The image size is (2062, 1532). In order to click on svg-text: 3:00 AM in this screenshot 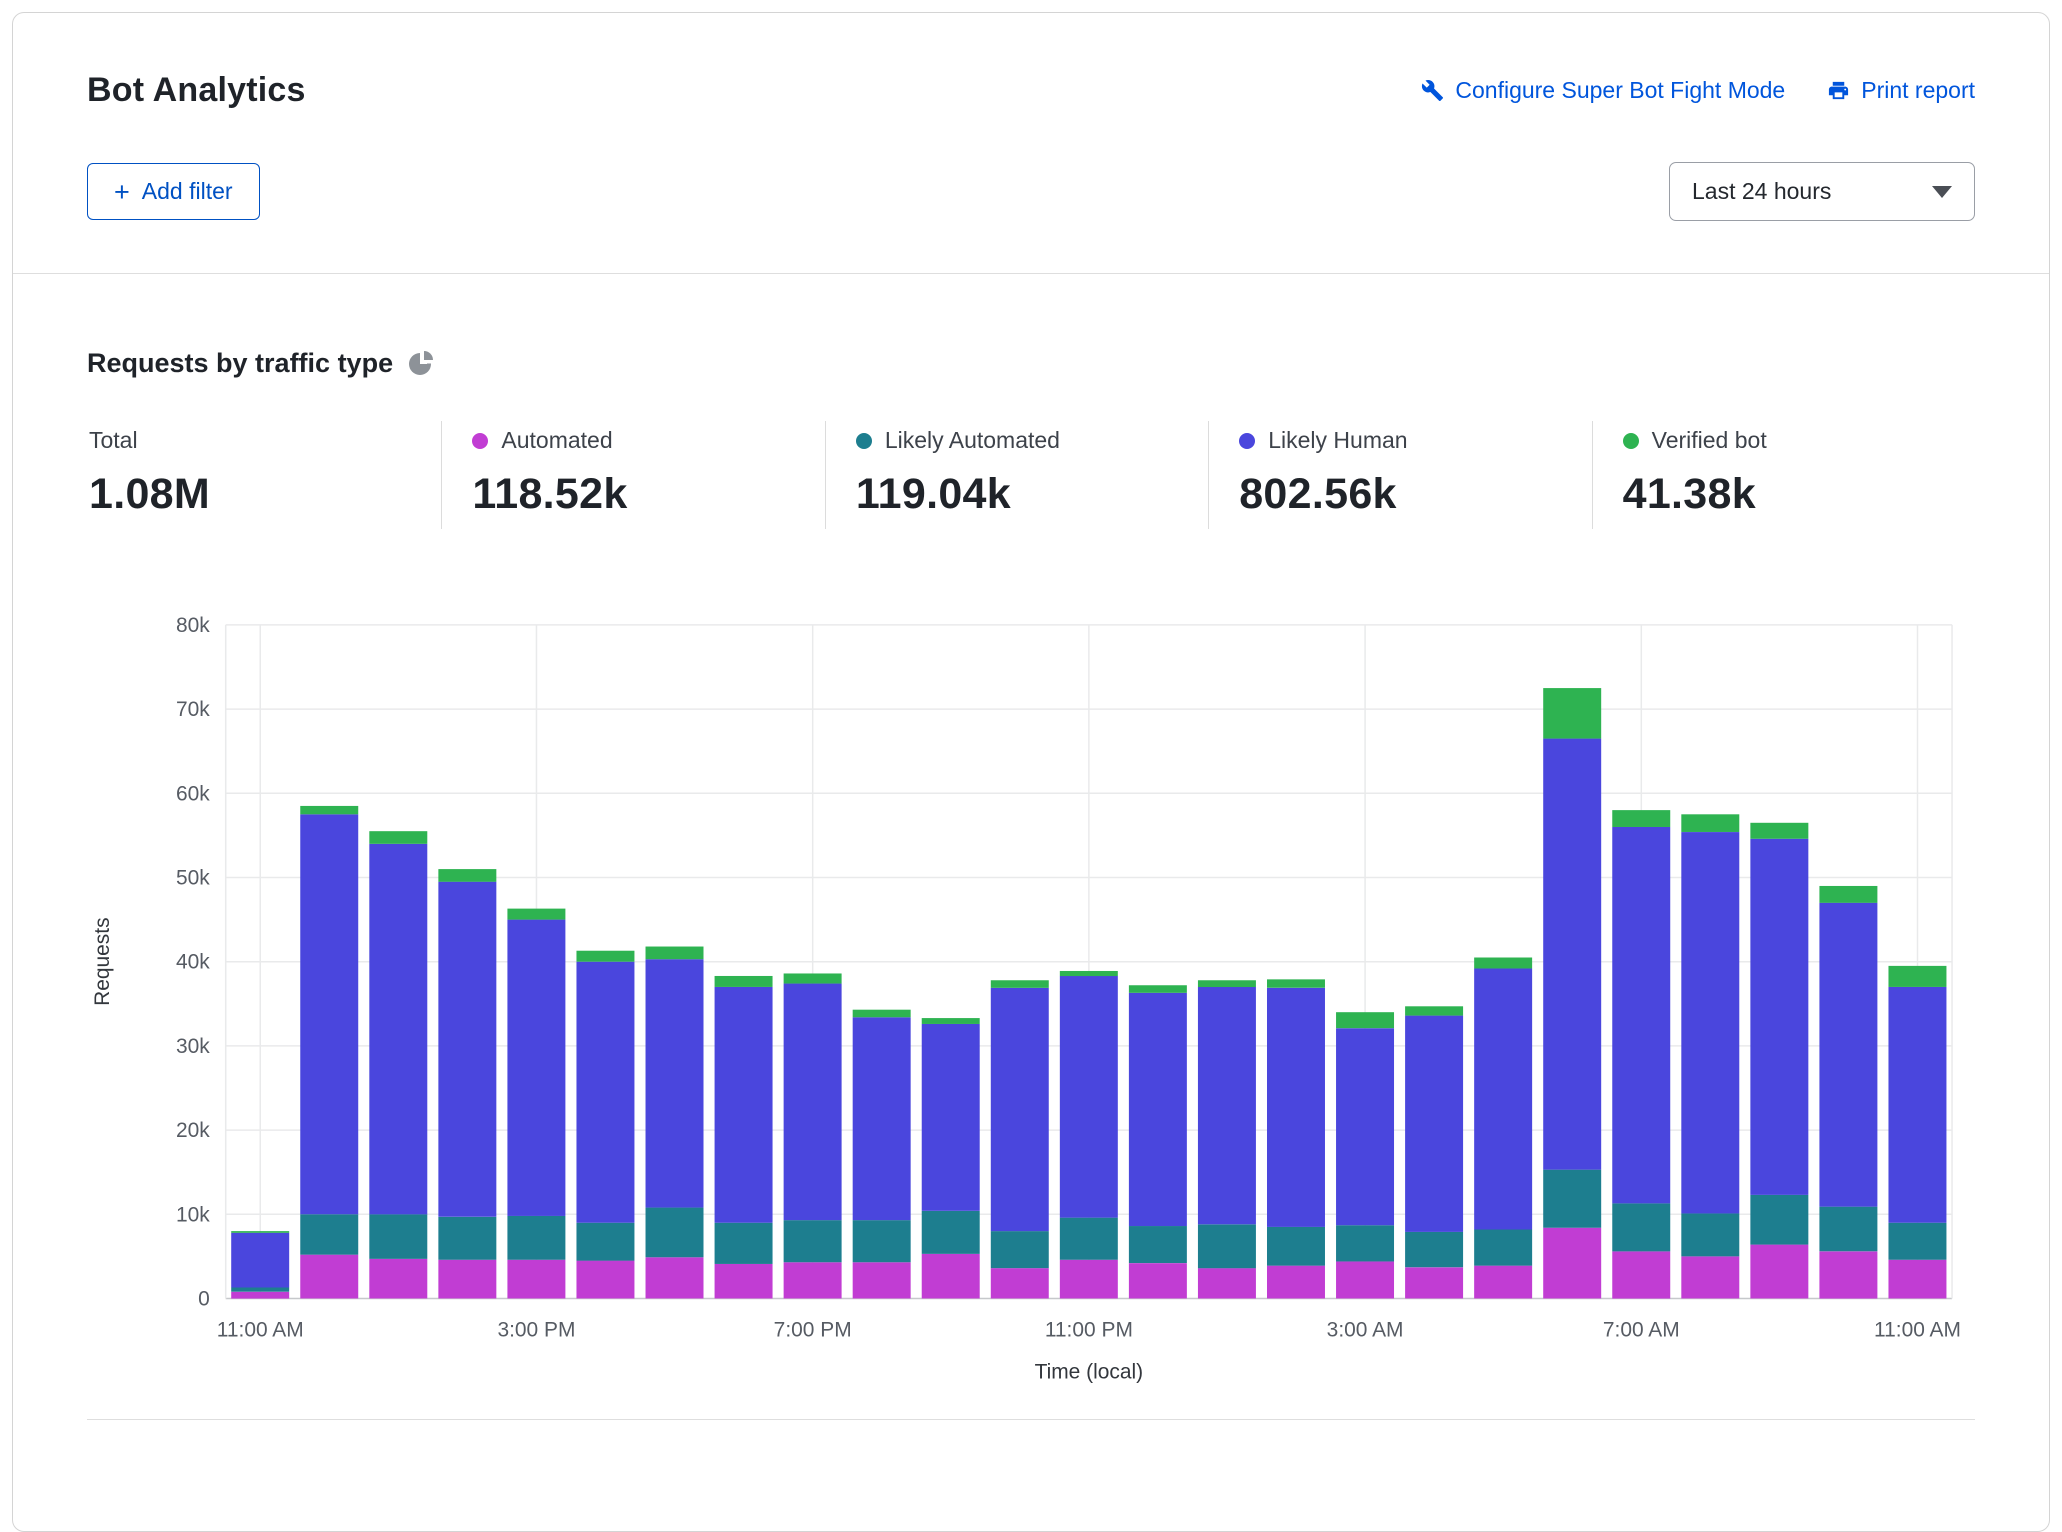, I will do `click(1365, 1329)`.